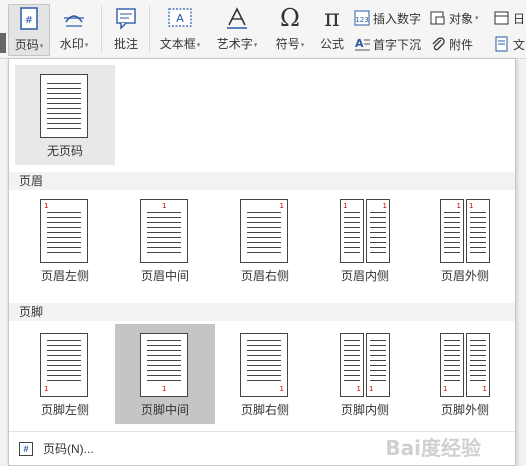 This screenshot has height=466, width=526. Describe the element at coordinates (3, 43) in the screenshot. I see `toolbar-edge-stub` at that location.